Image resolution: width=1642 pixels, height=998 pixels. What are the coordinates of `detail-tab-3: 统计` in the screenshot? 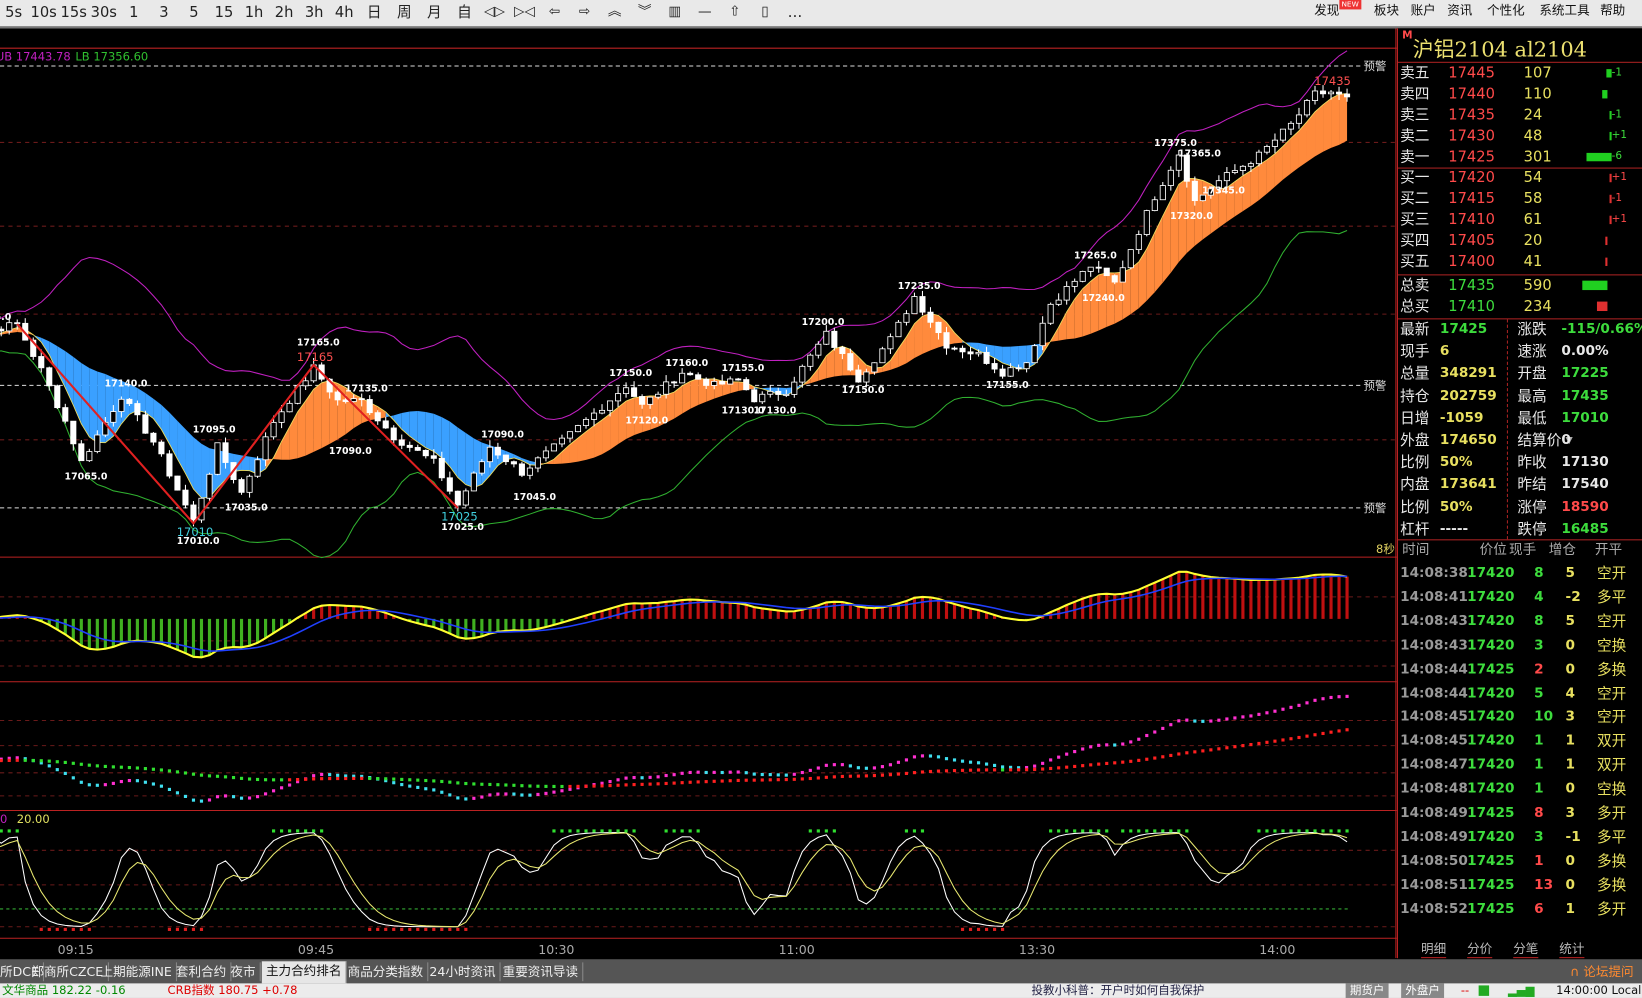 It's located at (1572, 949).